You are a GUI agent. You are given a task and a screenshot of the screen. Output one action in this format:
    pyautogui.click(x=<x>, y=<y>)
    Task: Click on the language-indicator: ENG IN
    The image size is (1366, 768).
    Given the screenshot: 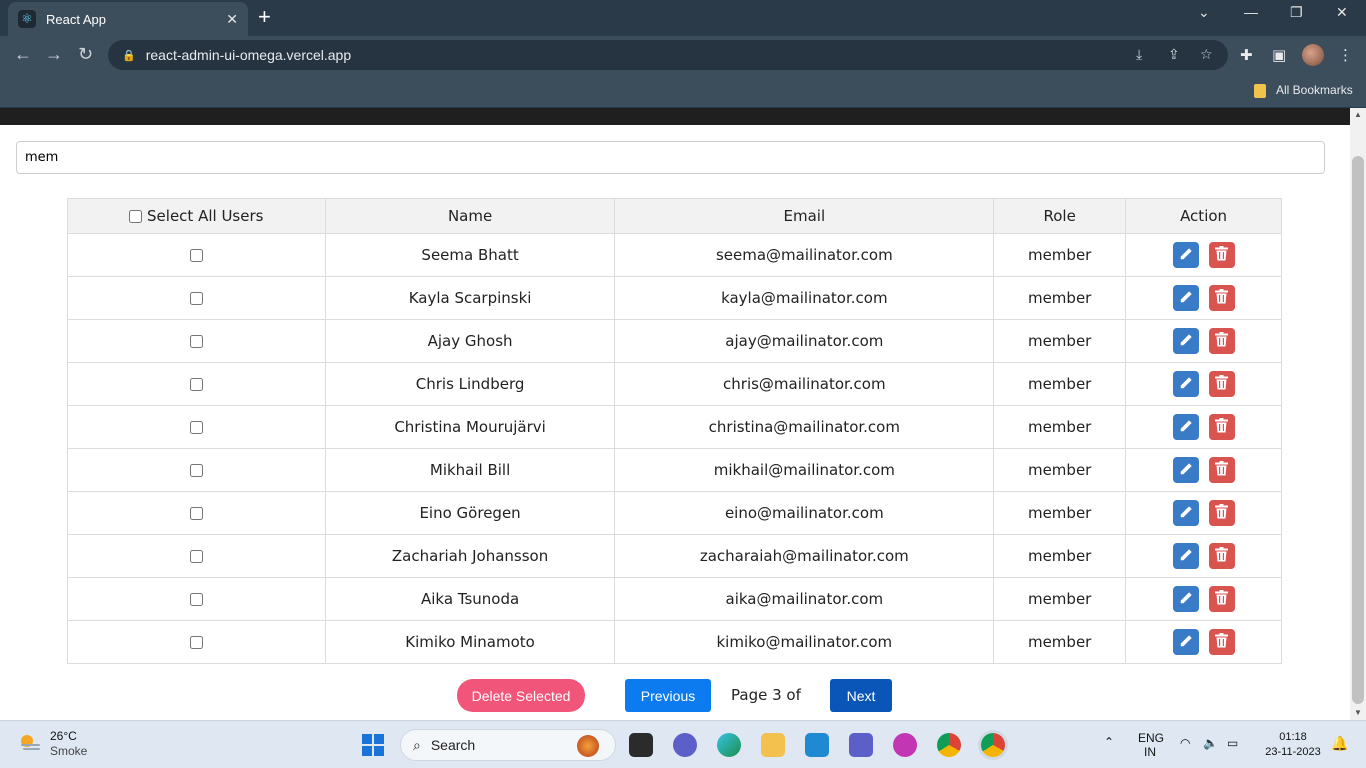 What is the action you would take?
    pyautogui.click(x=1151, y=745)
    